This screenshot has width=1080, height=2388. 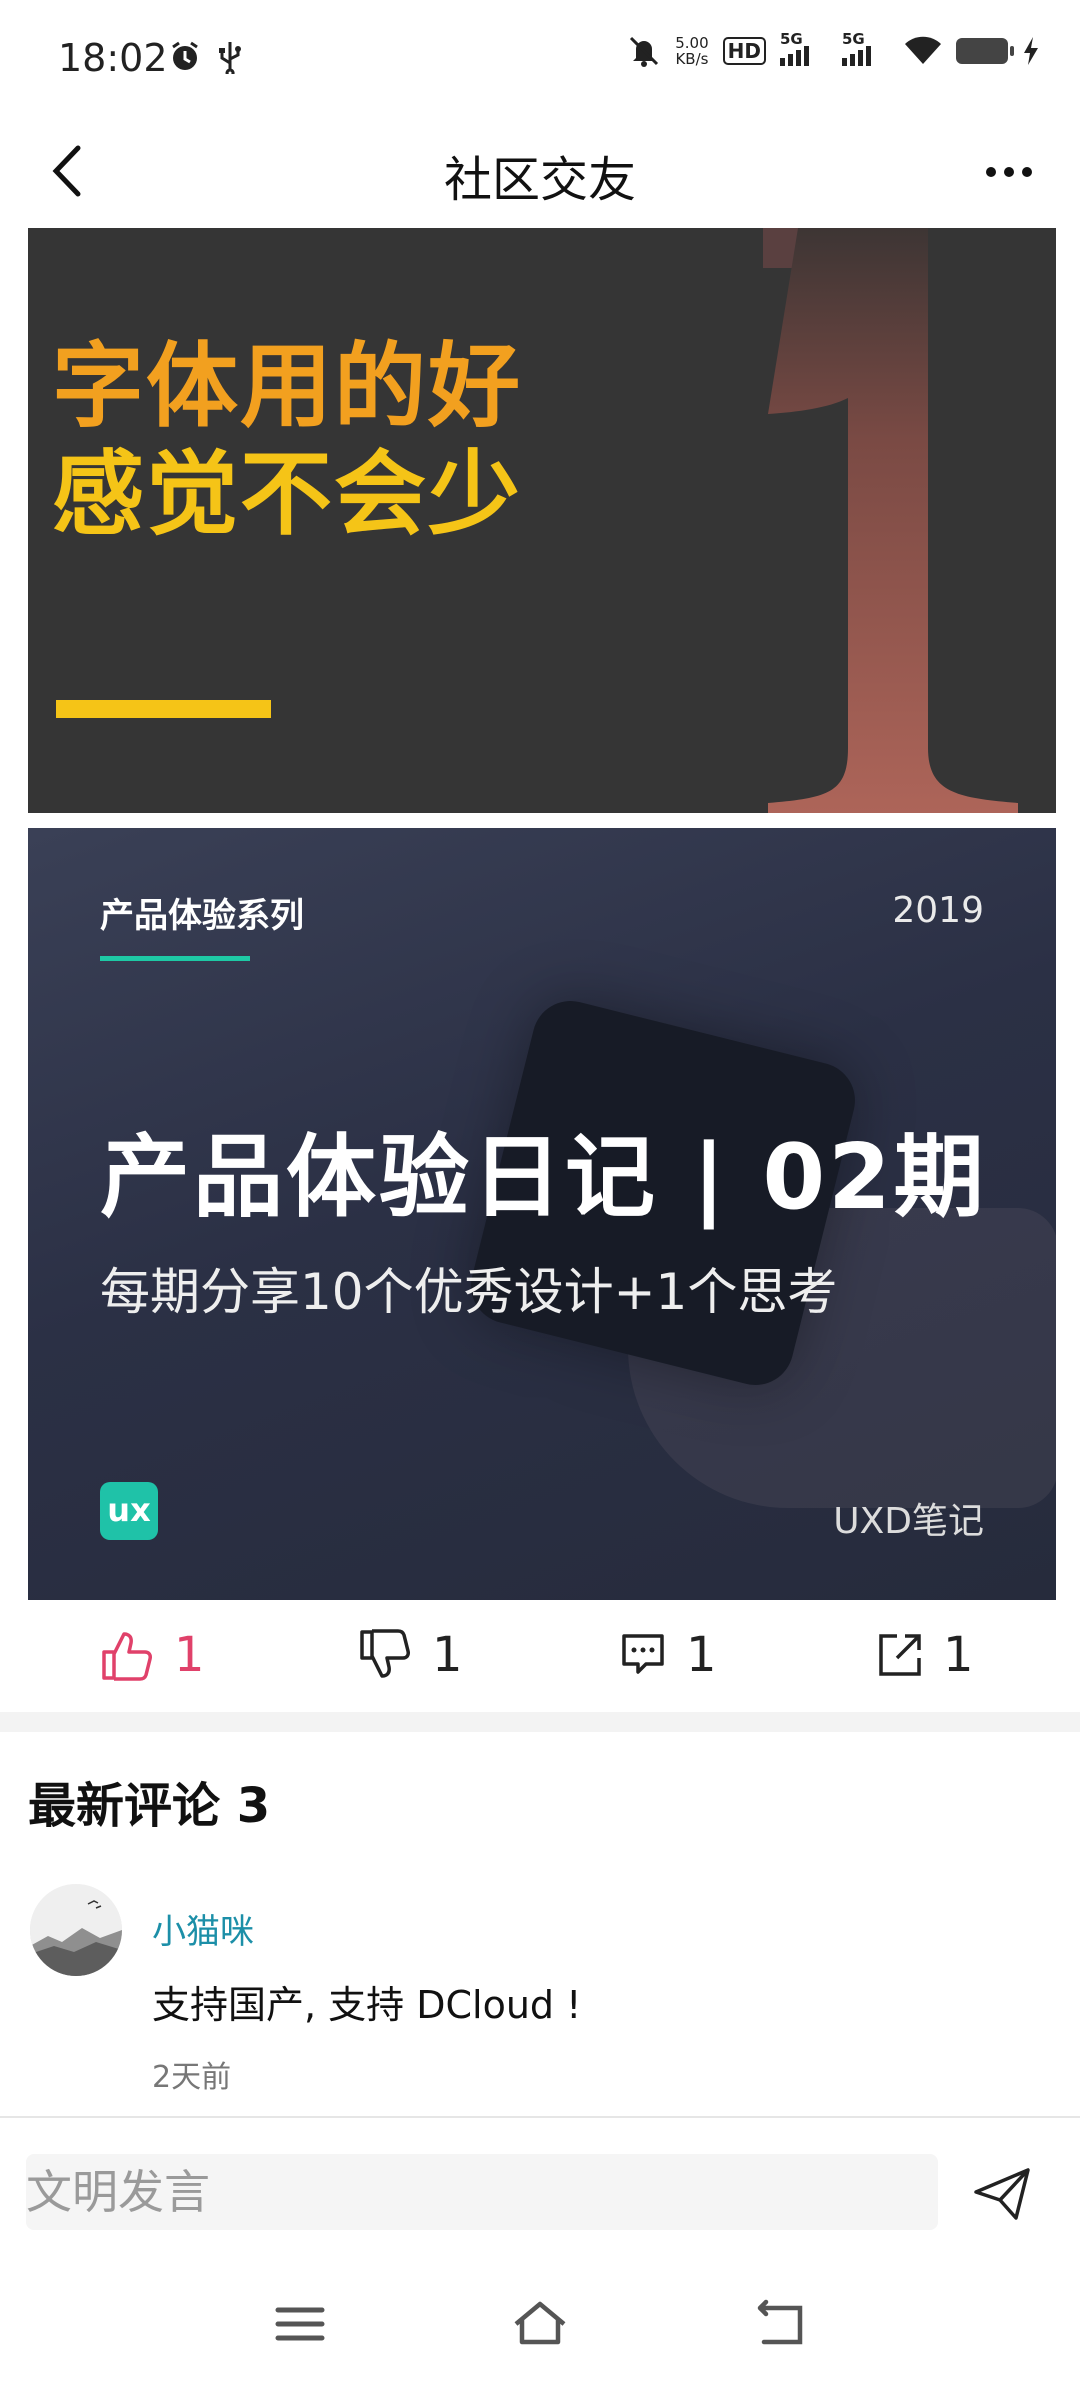 I want to click on alarm-icon, so click(x=185, y=55).